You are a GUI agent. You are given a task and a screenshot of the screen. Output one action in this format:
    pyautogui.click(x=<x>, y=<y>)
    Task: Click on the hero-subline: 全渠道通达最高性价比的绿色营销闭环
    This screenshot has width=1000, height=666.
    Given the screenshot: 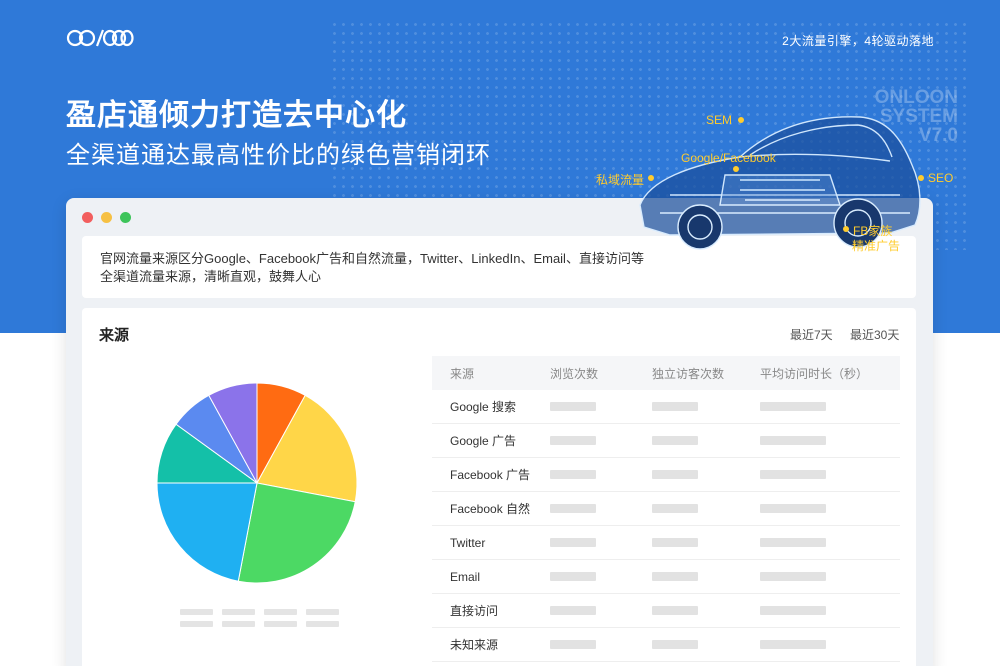 What is the action you would take?
    pyautogui.click(x=278, y=155)
    